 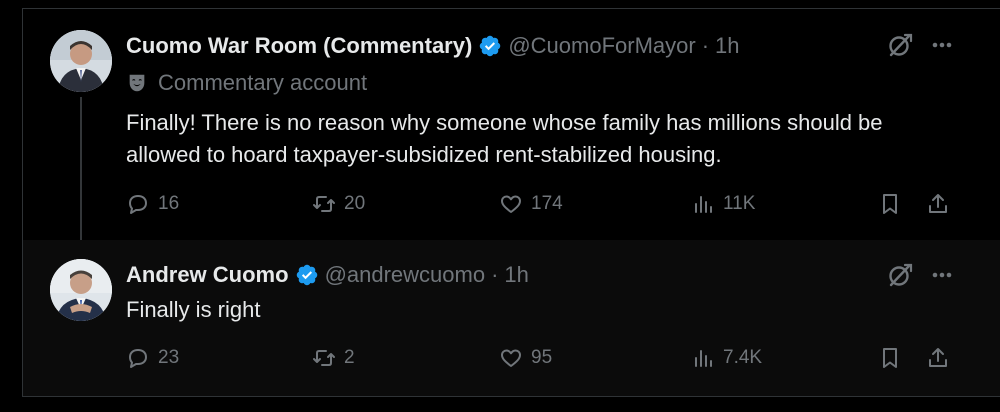 I want to click on commentary-label: Commentary account, so click(x=246, y=83).